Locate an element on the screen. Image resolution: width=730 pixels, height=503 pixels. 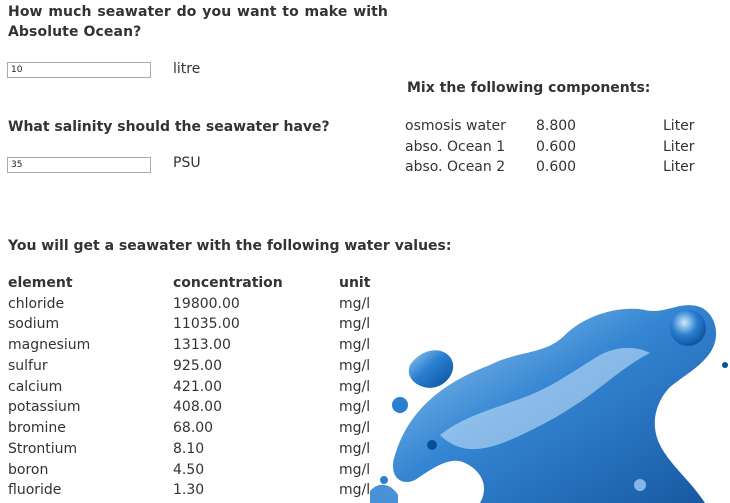
table-row: sodium 11035.00 mg/l is located at coordinates (198, 326).